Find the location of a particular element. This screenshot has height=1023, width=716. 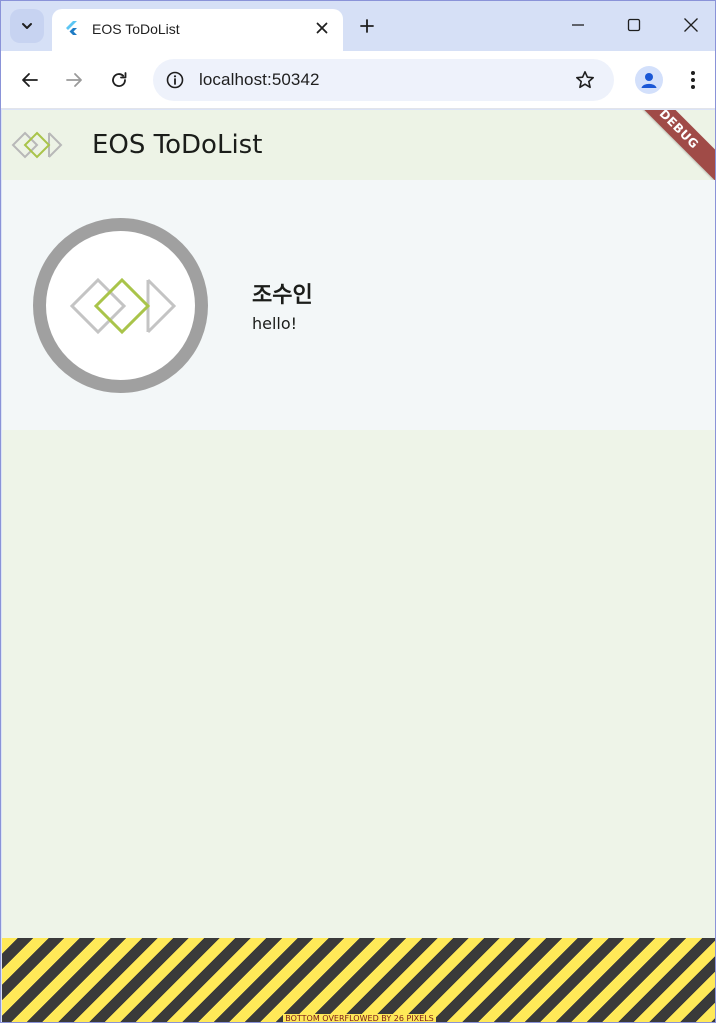

maximize-button is located at coordinates (634, 25).